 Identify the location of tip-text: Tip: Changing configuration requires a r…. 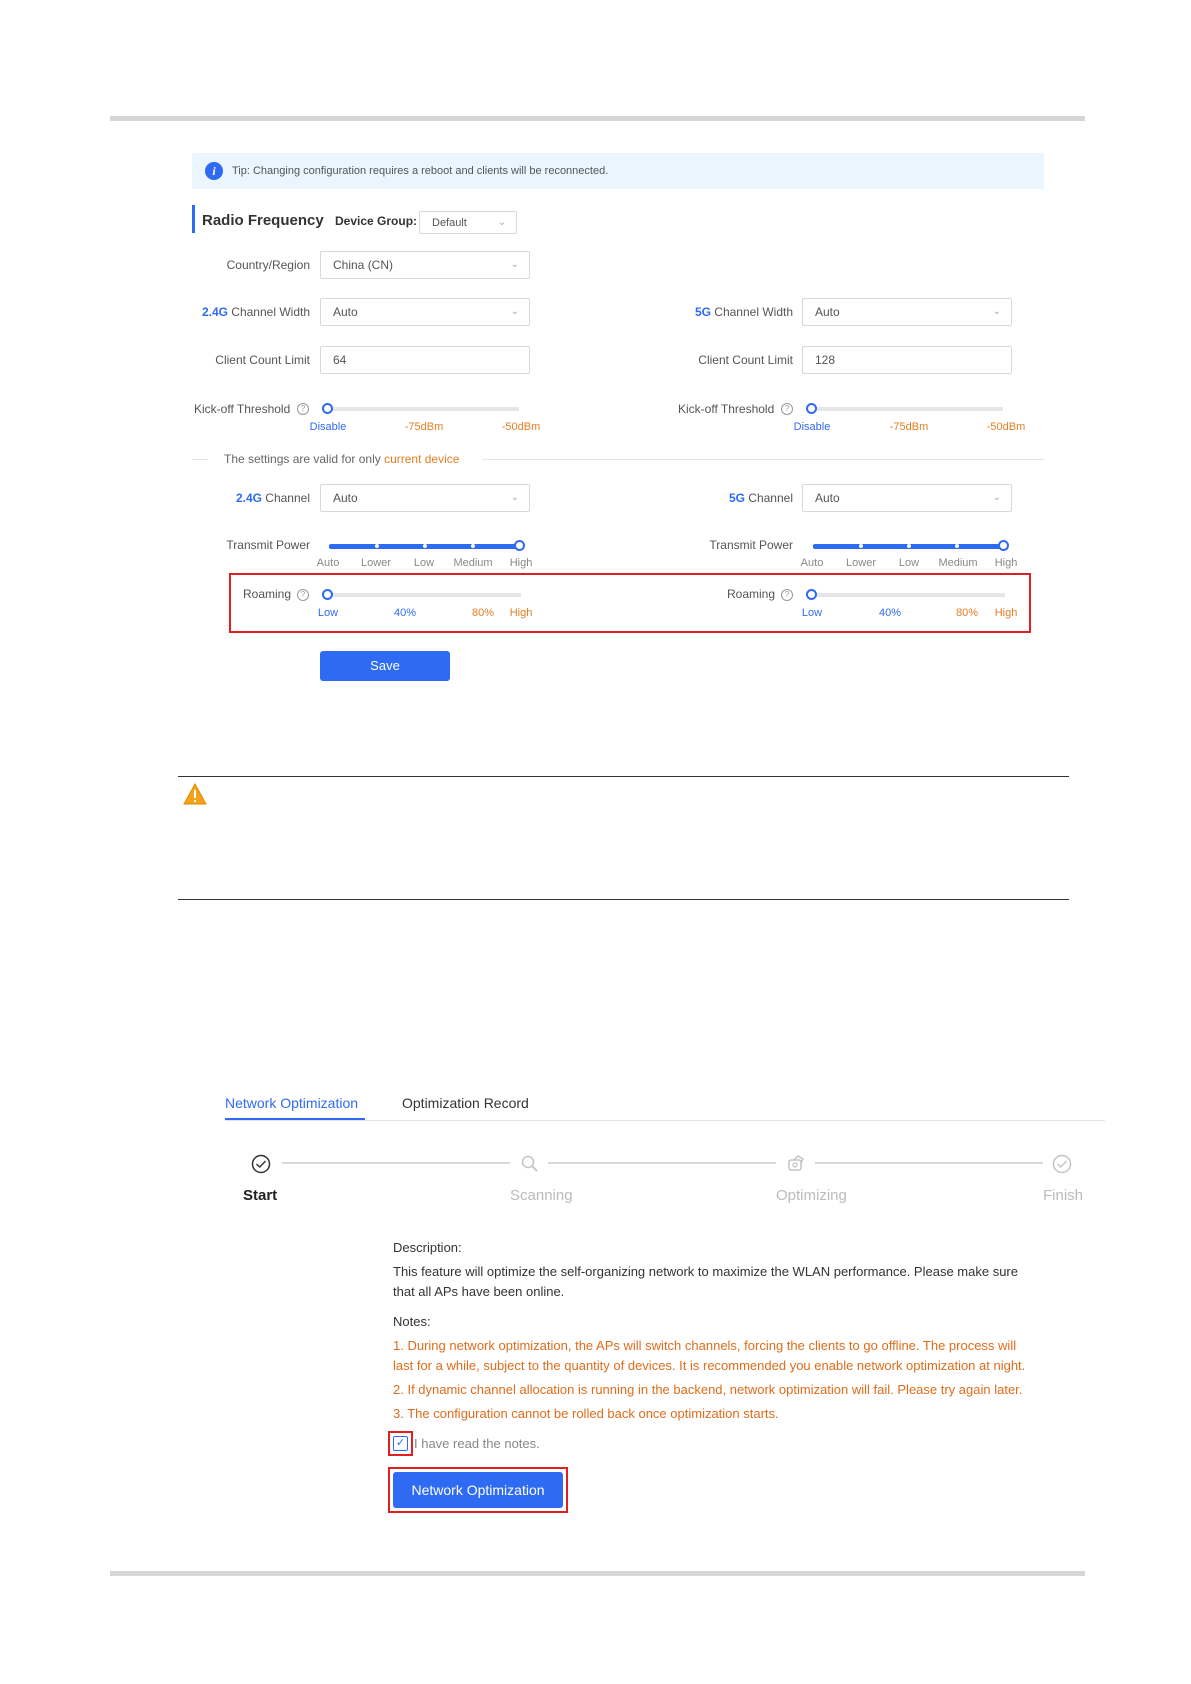
(420, 171).